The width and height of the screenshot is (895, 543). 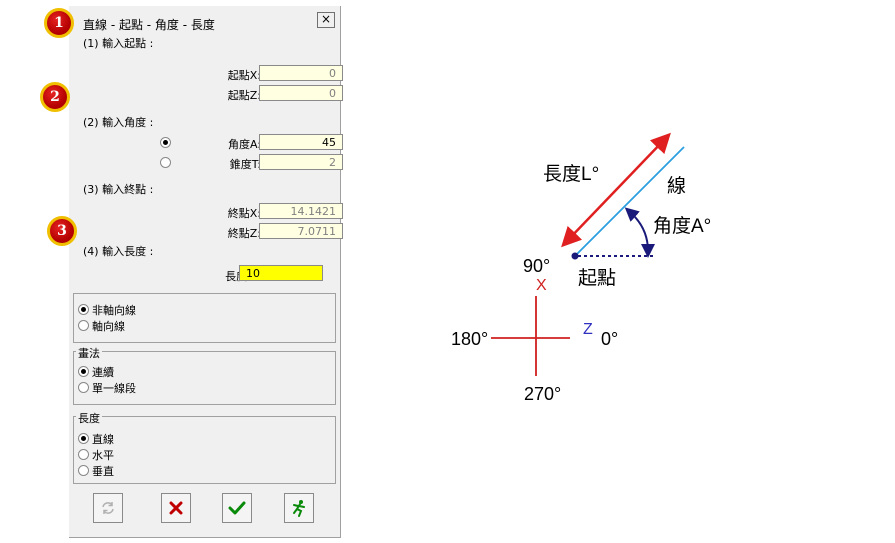 I want to click on angle-0-label: 0°, so click(x=609, y=339).